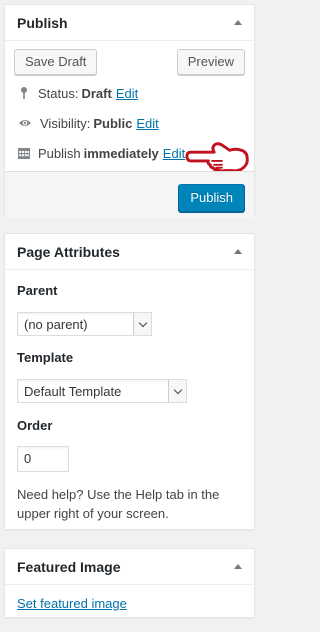 The width and height of the screenshot is (320, 632). Describe the element at coordinates (121, 153) in the screenshot. I see `schedule-value: immediately` at that location.